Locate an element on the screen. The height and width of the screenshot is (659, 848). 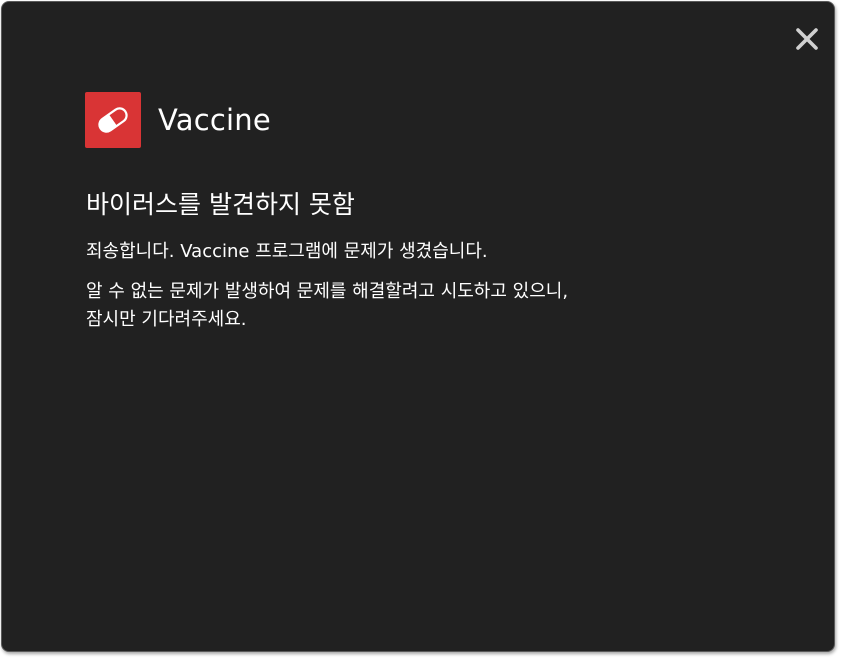
brand-header: Vaccine is located at coordinates (178, 120).